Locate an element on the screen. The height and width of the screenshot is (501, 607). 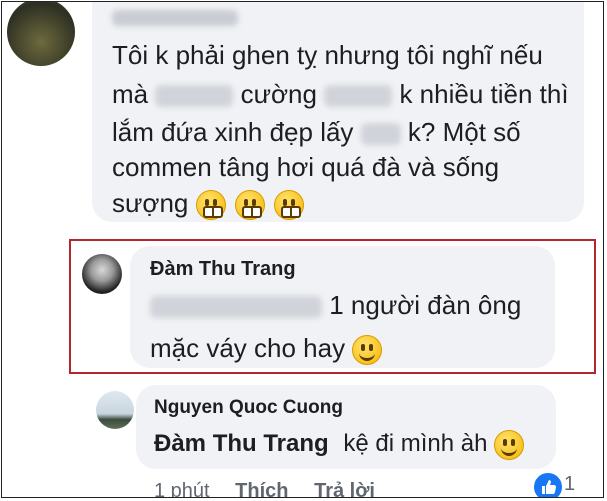
comment-author: Nguyen Quoc Cuong is located at coordinates (248, 408).